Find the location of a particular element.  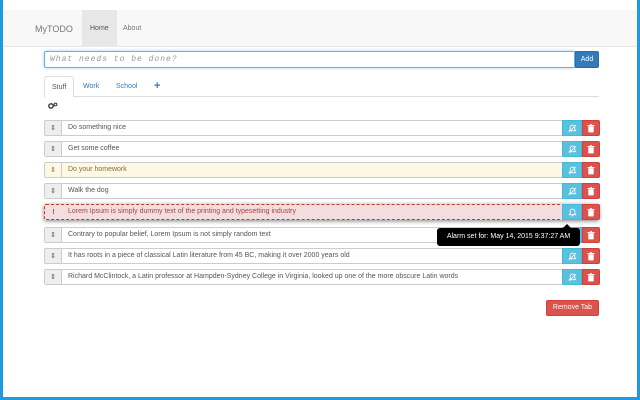

add-tab-button: + is located at coordinates (157, 86).